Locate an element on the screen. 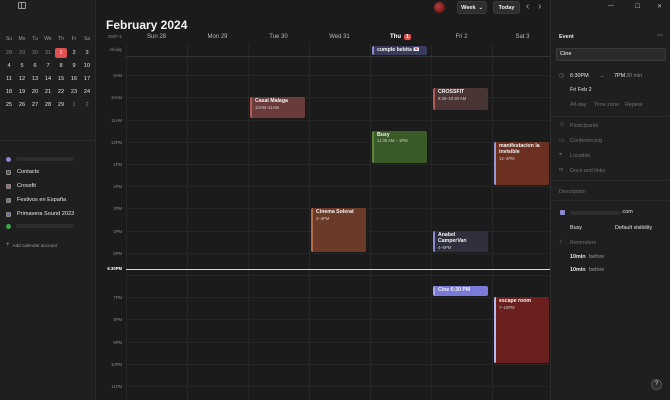 The image size is (670, 400). window-close-button: ✕ is located at coordinates (659, 6).